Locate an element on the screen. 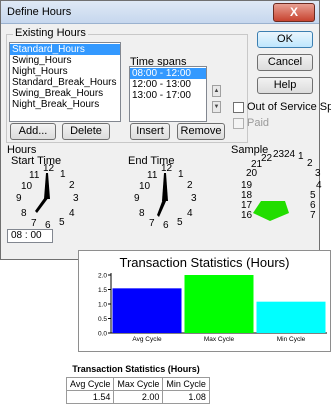  dial-number: 3 is located at coordinates (318, 173).